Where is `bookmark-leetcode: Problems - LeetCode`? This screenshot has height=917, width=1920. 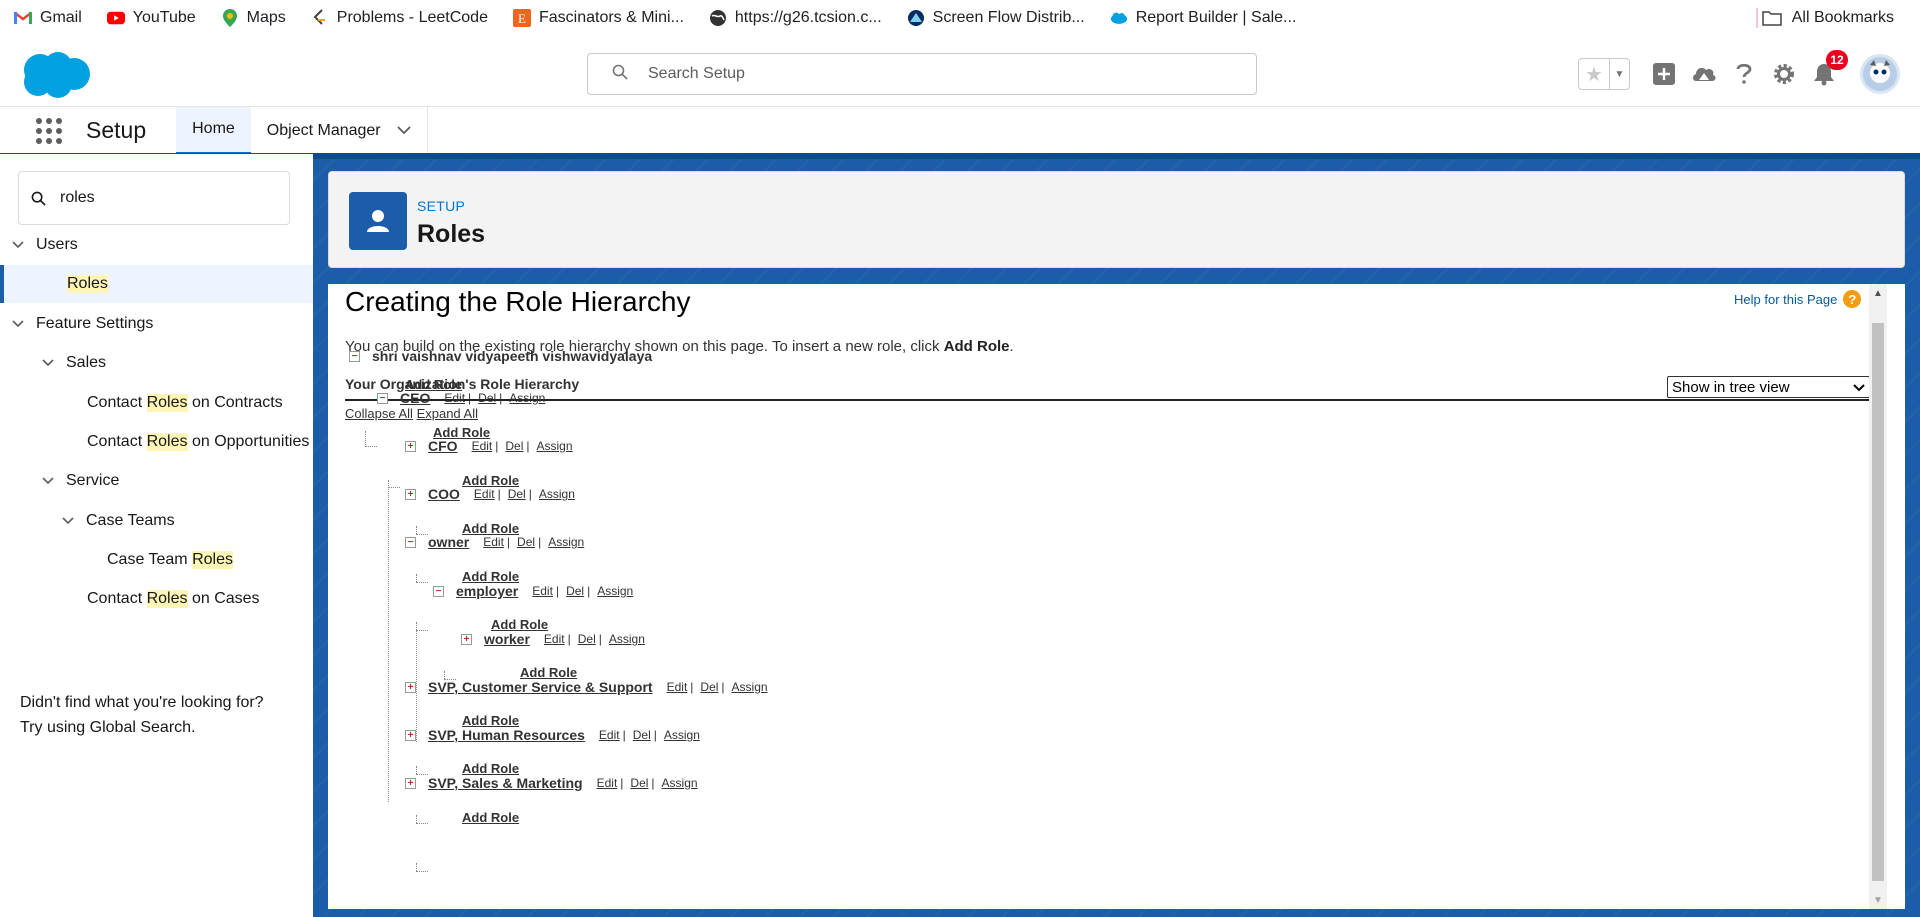 bookmark-leetcode: Problems - LeetCode is located at coordinates (399, 18).